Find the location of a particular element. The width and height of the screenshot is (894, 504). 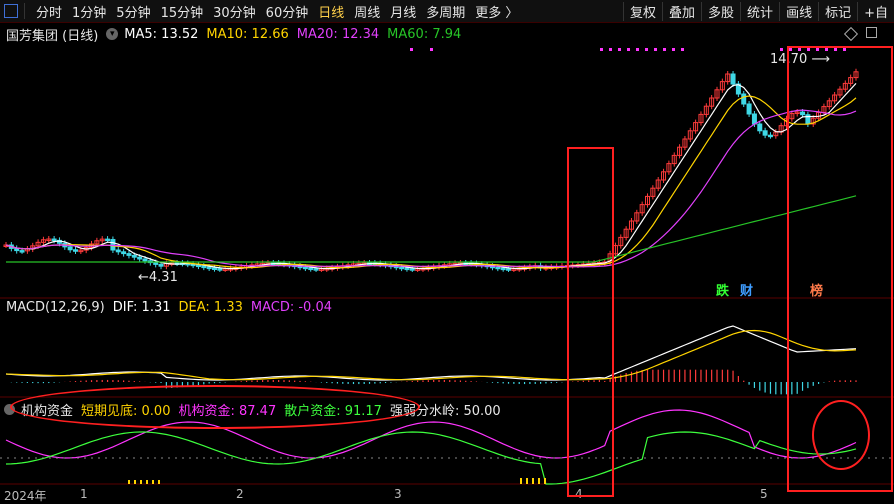

badge-die: 跌 is located at coordinates (722, 289).